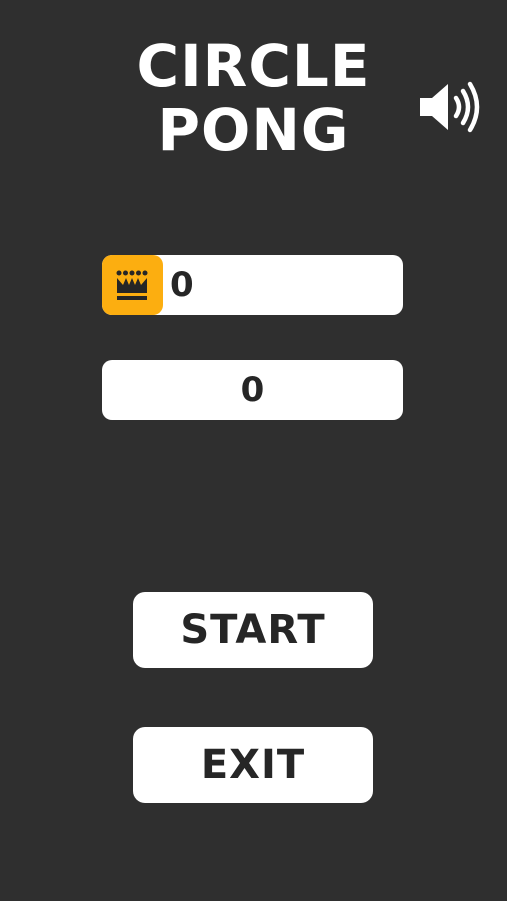  I want to click on current-score-bar: 0, so click(252, 390).